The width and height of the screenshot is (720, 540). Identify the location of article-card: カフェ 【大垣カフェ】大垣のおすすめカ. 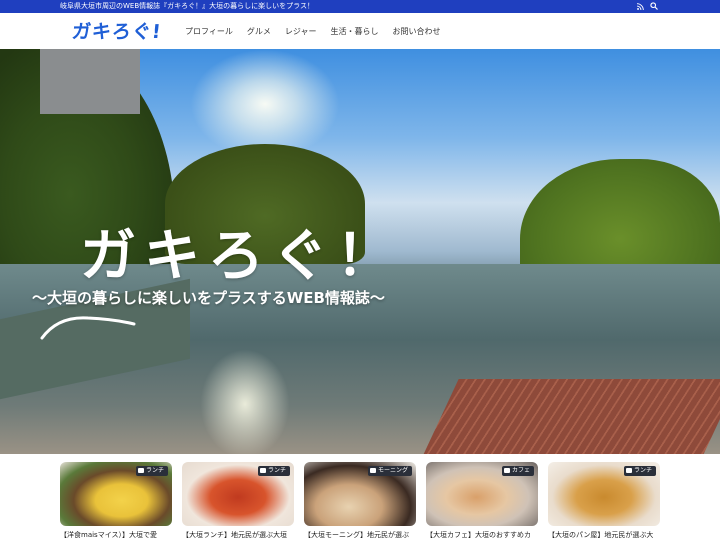
(482, 501).